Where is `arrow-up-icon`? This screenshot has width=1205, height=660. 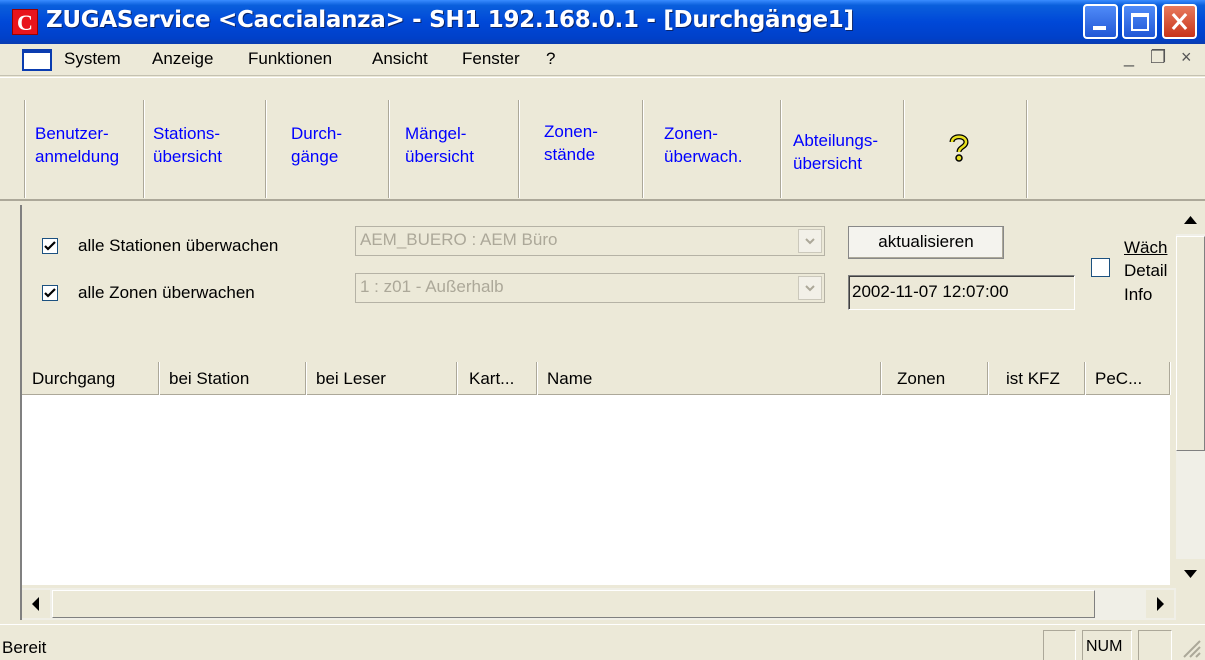
arrow-up-icon is located at coordinates (1190, 220).